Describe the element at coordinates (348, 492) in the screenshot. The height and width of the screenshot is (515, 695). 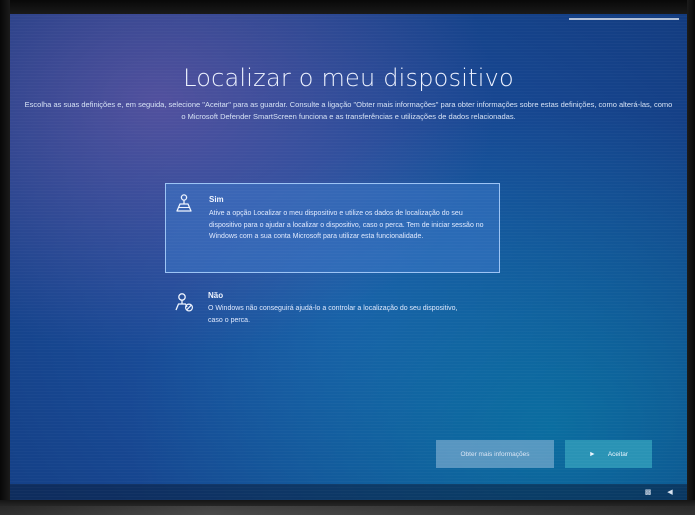
I see `taskbar: ▩ ◀` at that location.